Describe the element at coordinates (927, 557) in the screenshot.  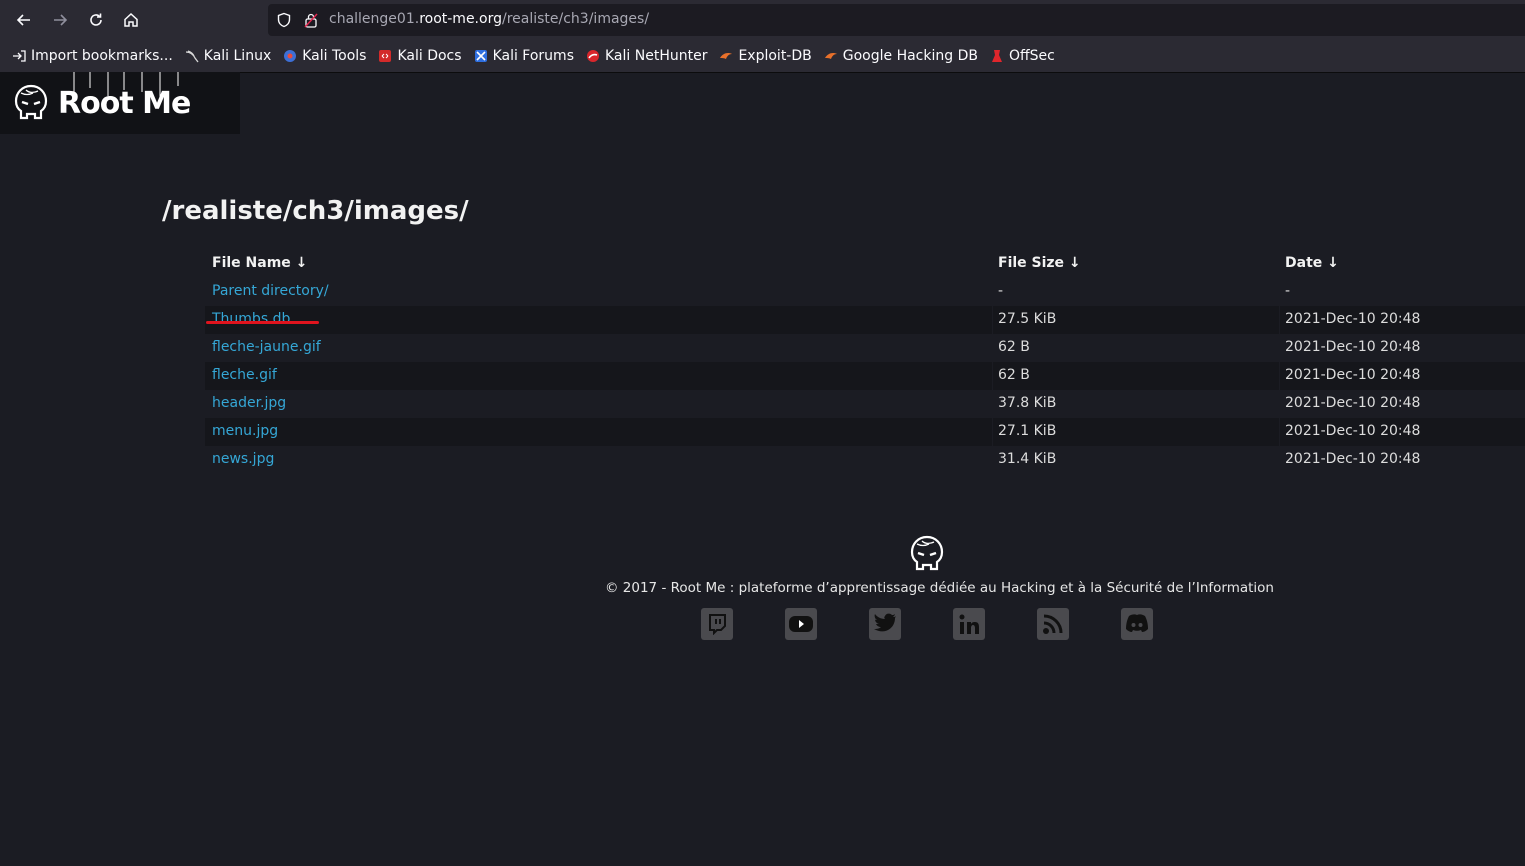
I see `footer-skull-icon` at that location.